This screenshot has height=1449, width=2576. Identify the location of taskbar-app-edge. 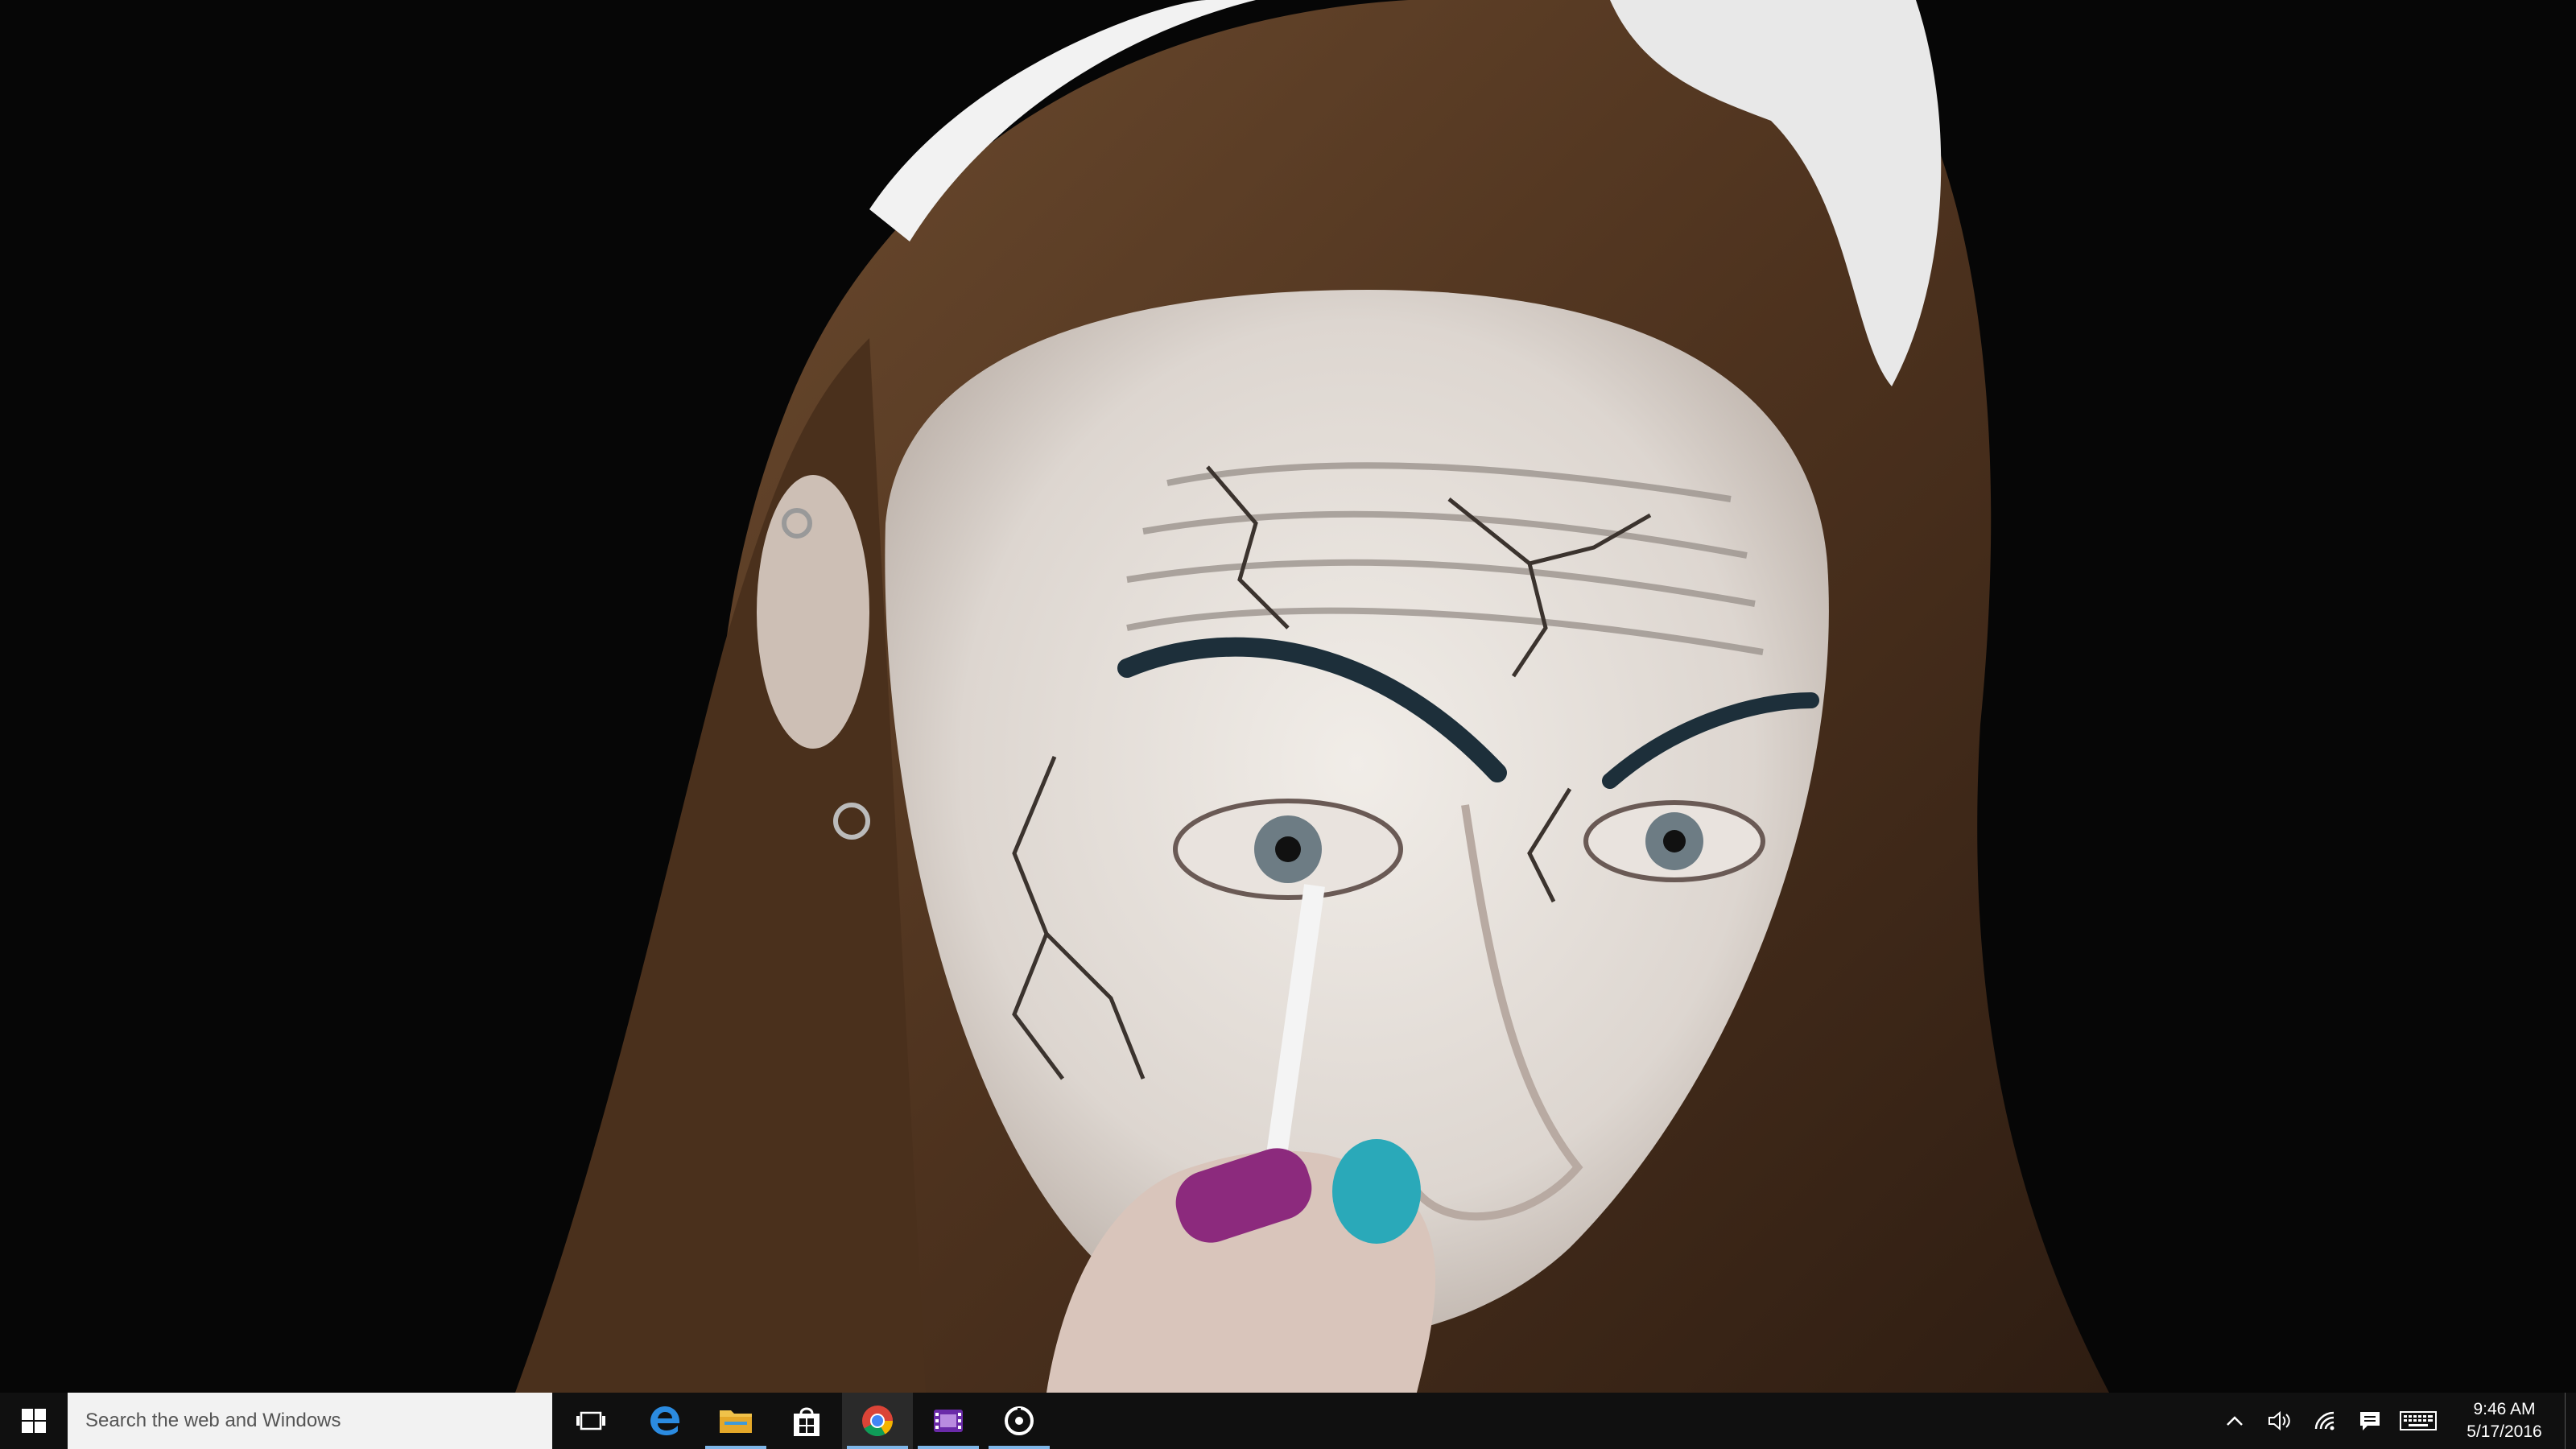
(665, 1421).